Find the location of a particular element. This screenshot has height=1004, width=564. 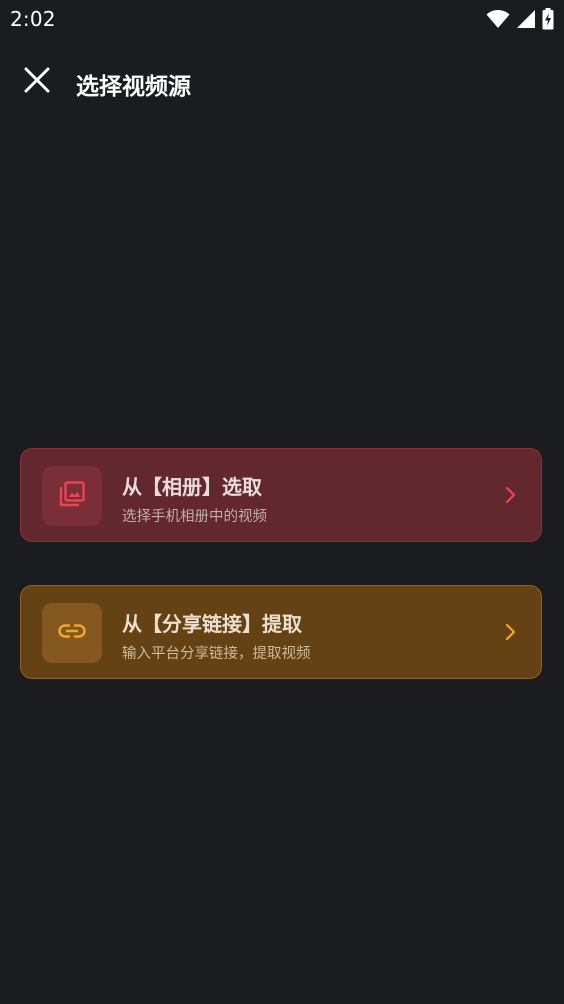

status-time: 2:02 is located at coordinates (33, 19).